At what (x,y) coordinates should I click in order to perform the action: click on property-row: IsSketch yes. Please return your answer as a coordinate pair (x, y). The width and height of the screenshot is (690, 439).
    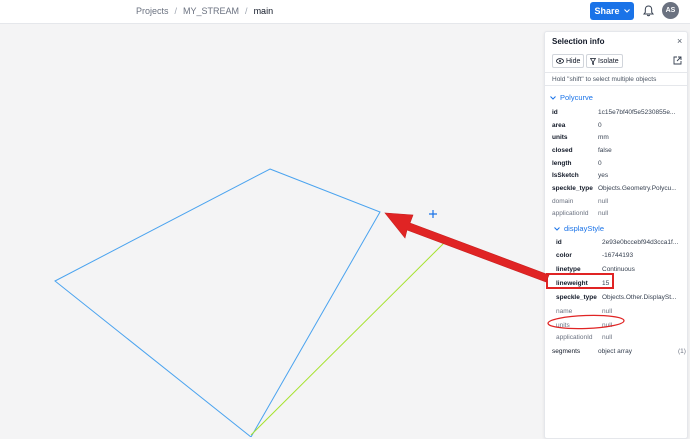
    Looking at the image, I should click on (616, 178).